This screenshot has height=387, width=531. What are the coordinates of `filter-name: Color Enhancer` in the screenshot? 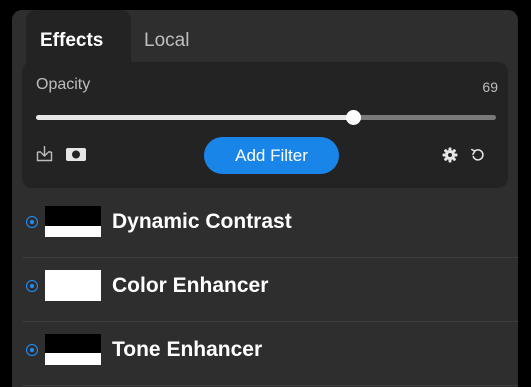 It's located at (190, 286).